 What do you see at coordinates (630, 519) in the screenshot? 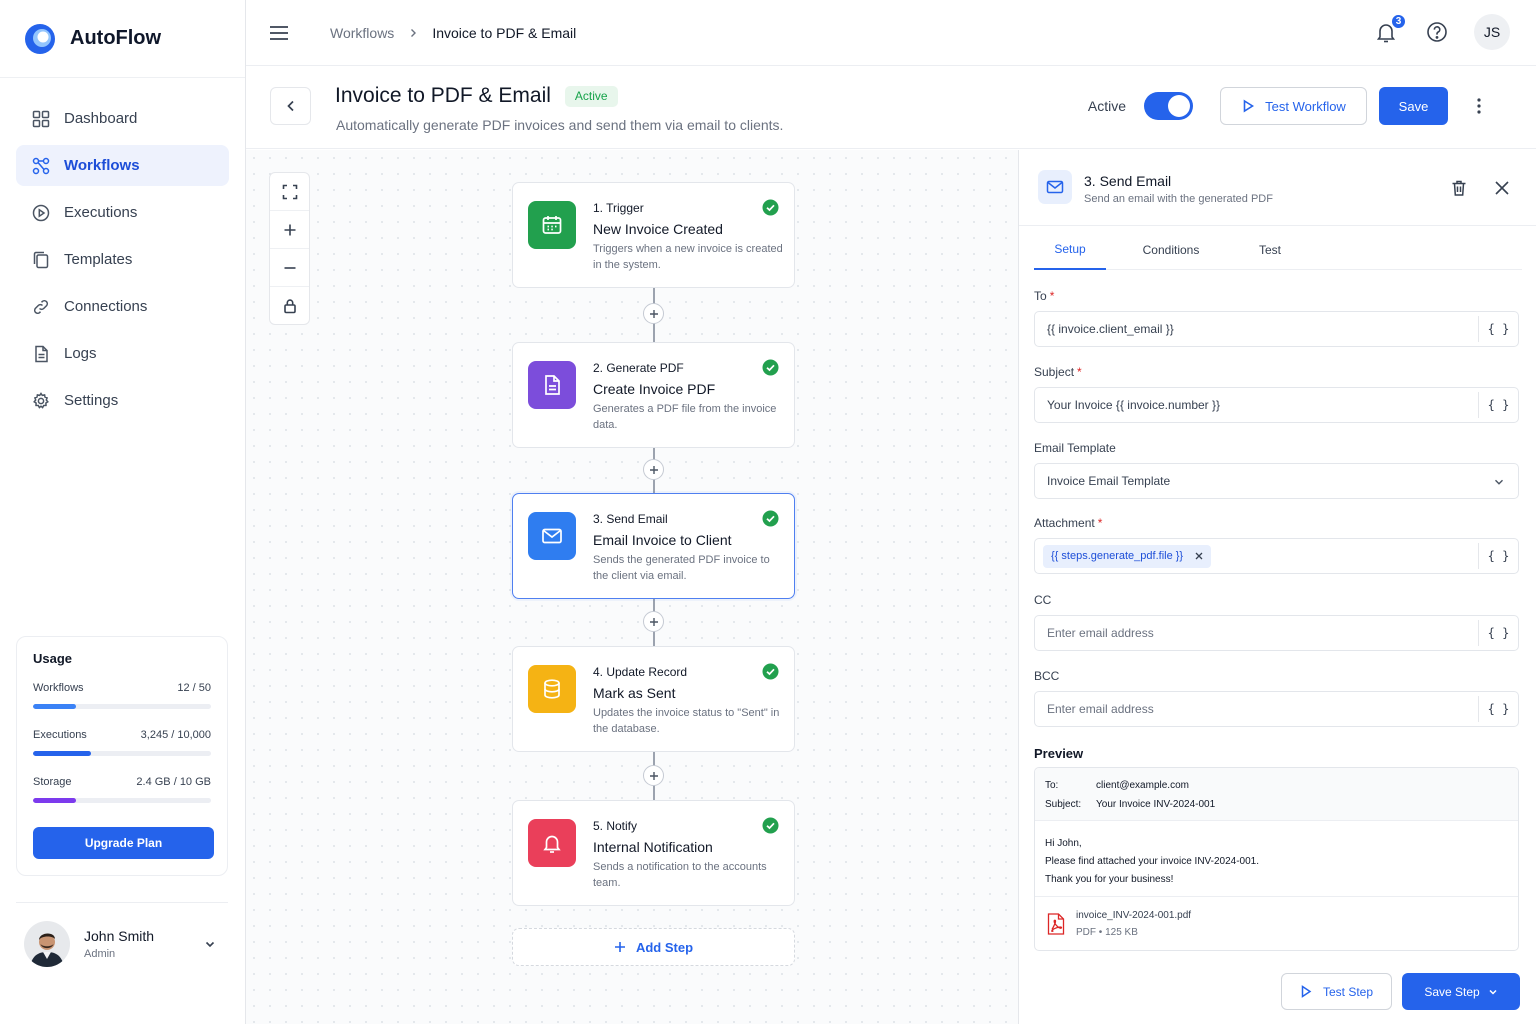
I see `node-step: 3. Send Email` at bounding box center [630, 519].